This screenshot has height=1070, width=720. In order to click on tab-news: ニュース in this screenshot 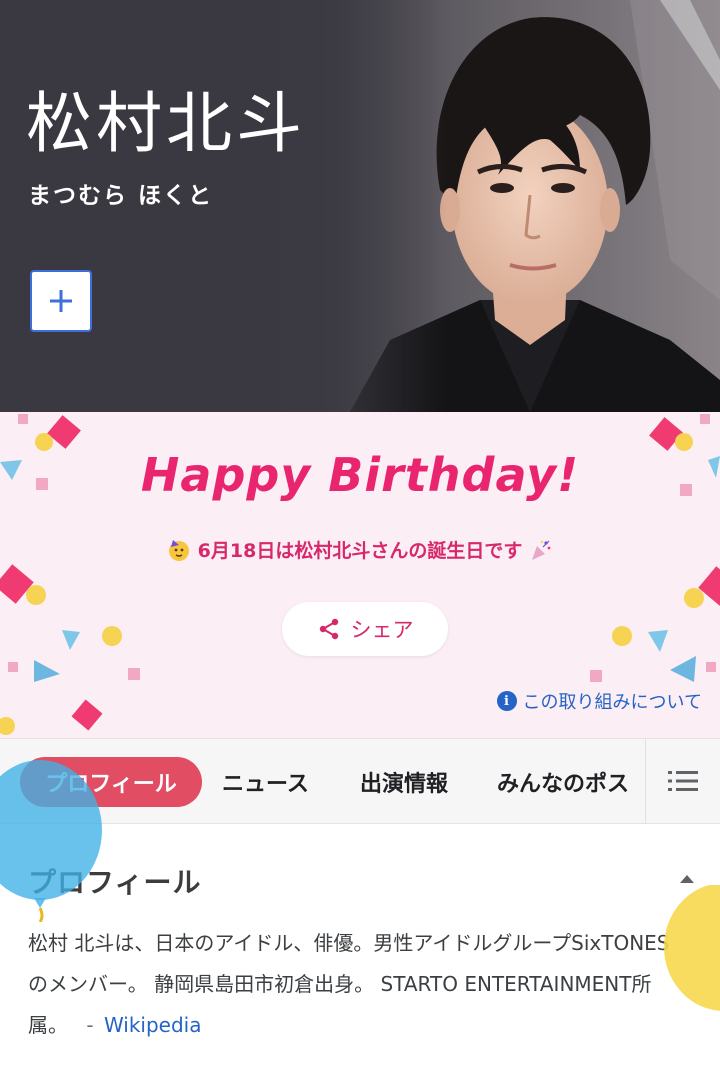, I will do `click(265, 782)`.